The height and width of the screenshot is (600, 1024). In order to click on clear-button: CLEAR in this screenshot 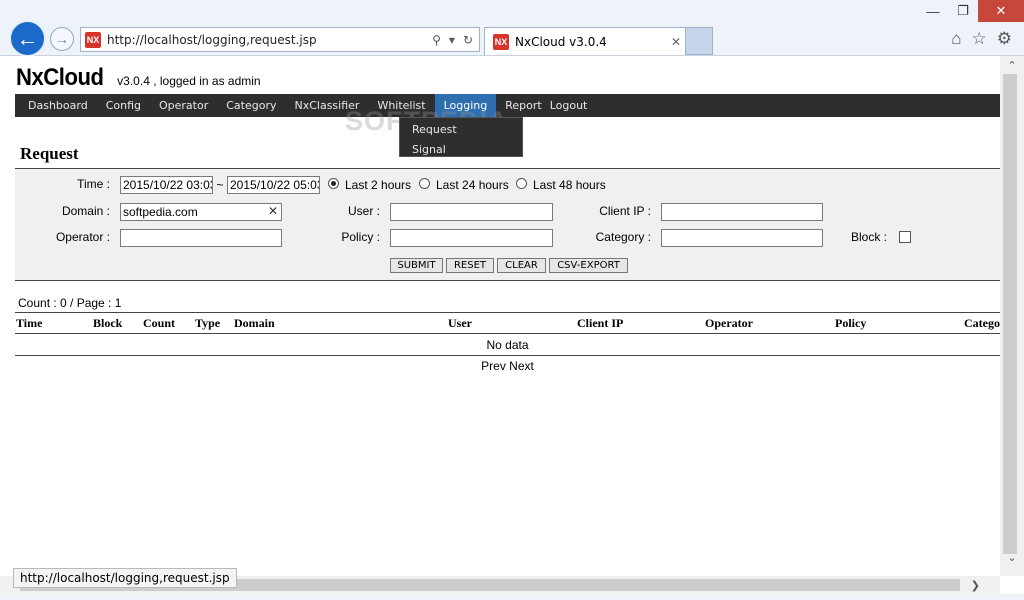, I will do `click(521, 265)`.